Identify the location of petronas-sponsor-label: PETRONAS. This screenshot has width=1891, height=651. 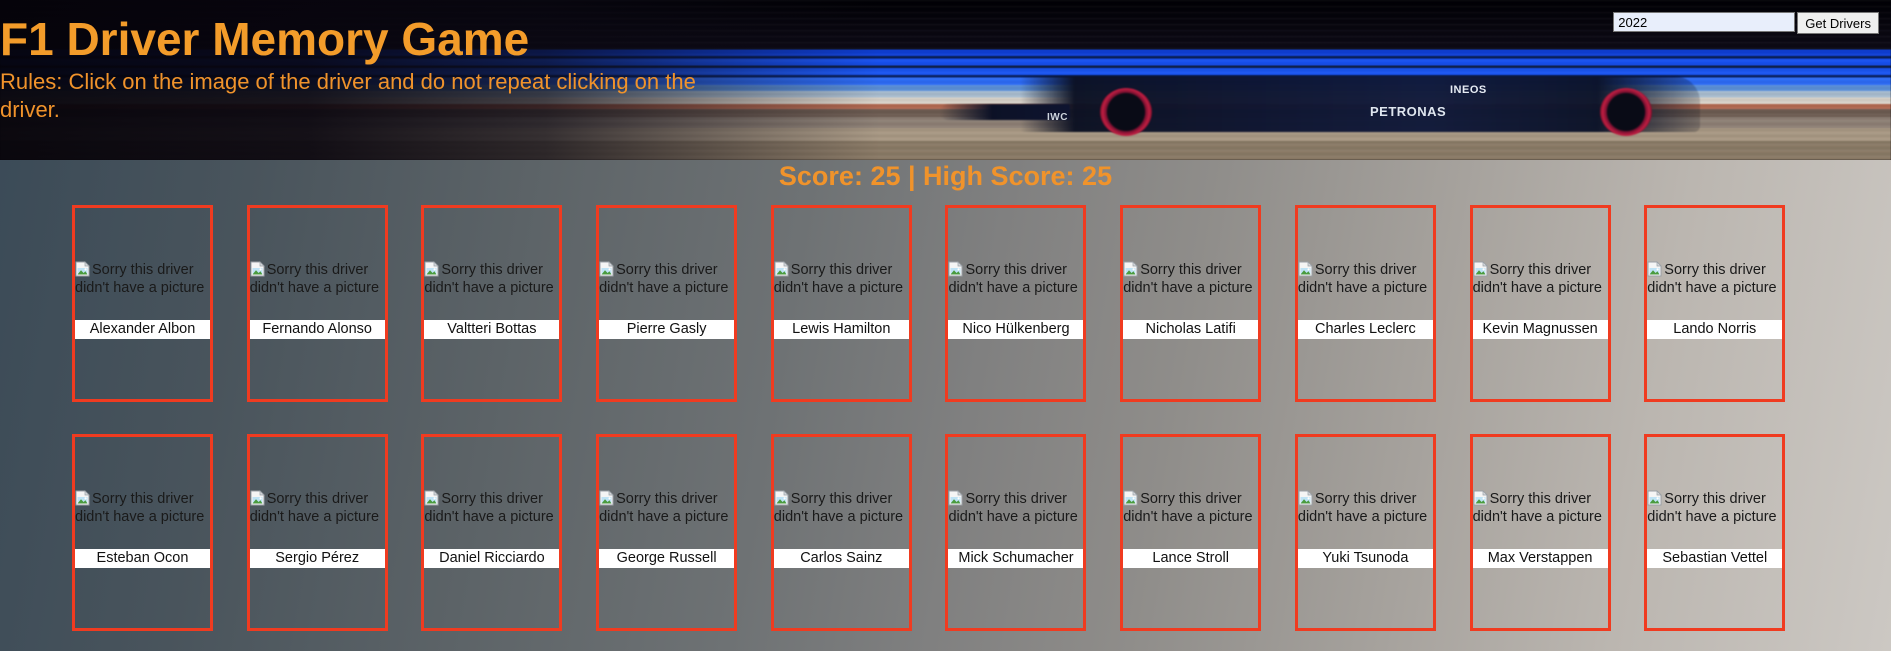
(1408, 111).